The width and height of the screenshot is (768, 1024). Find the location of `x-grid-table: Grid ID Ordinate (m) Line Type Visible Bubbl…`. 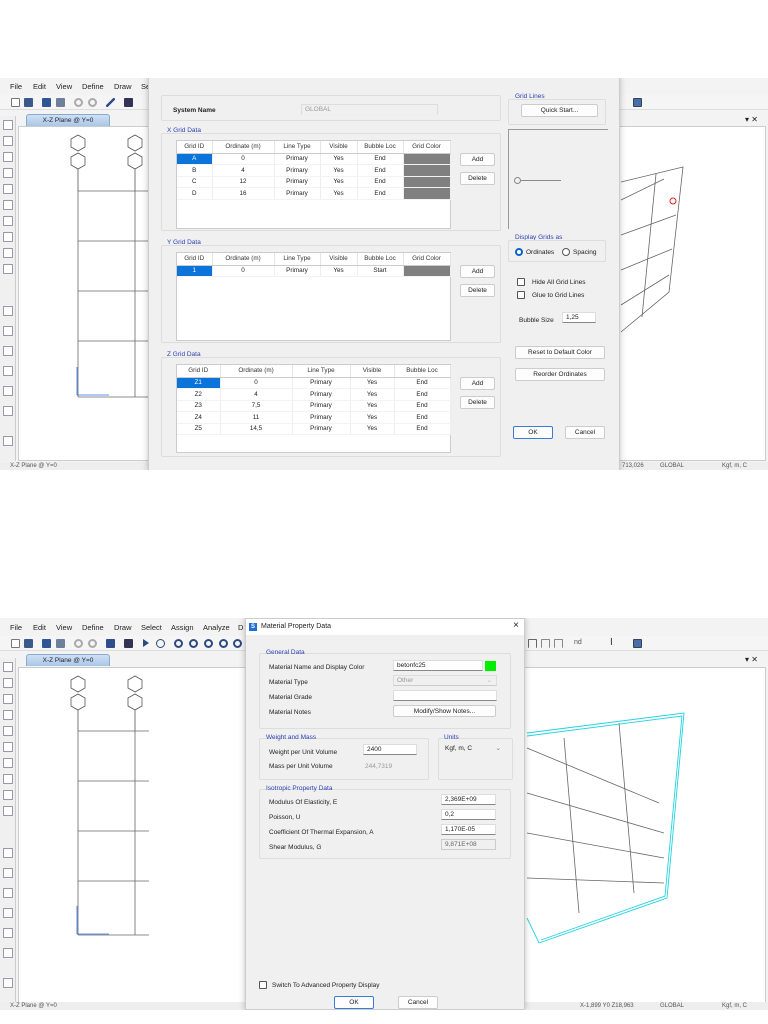

x-grid-table: Grid ID Ordinate (m) Line Type Visible Bubbl… is located at coordinates (313, 184).